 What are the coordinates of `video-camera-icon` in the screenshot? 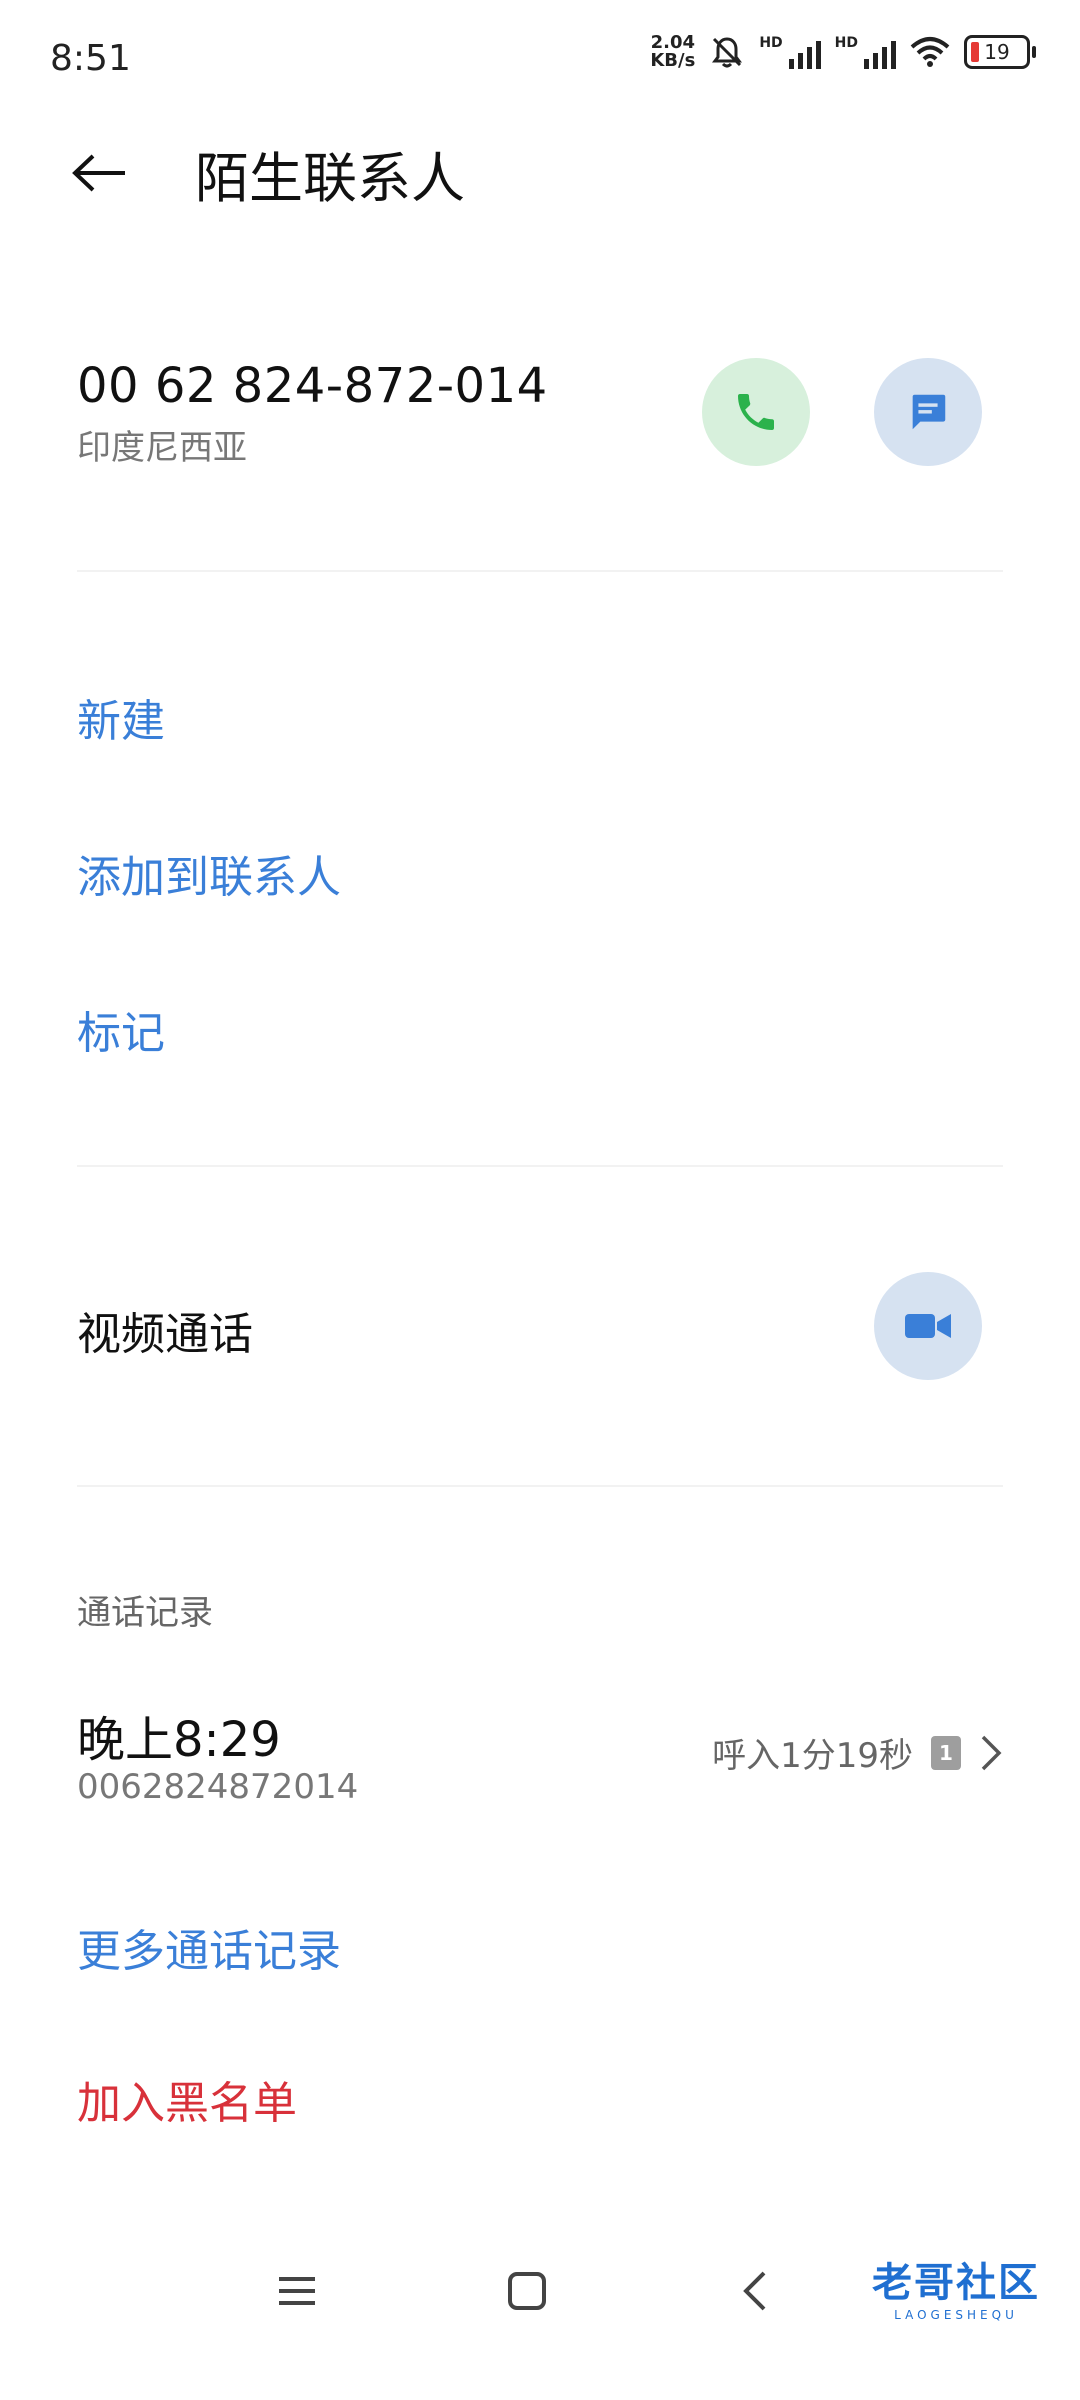 It's located at (928, 1326).